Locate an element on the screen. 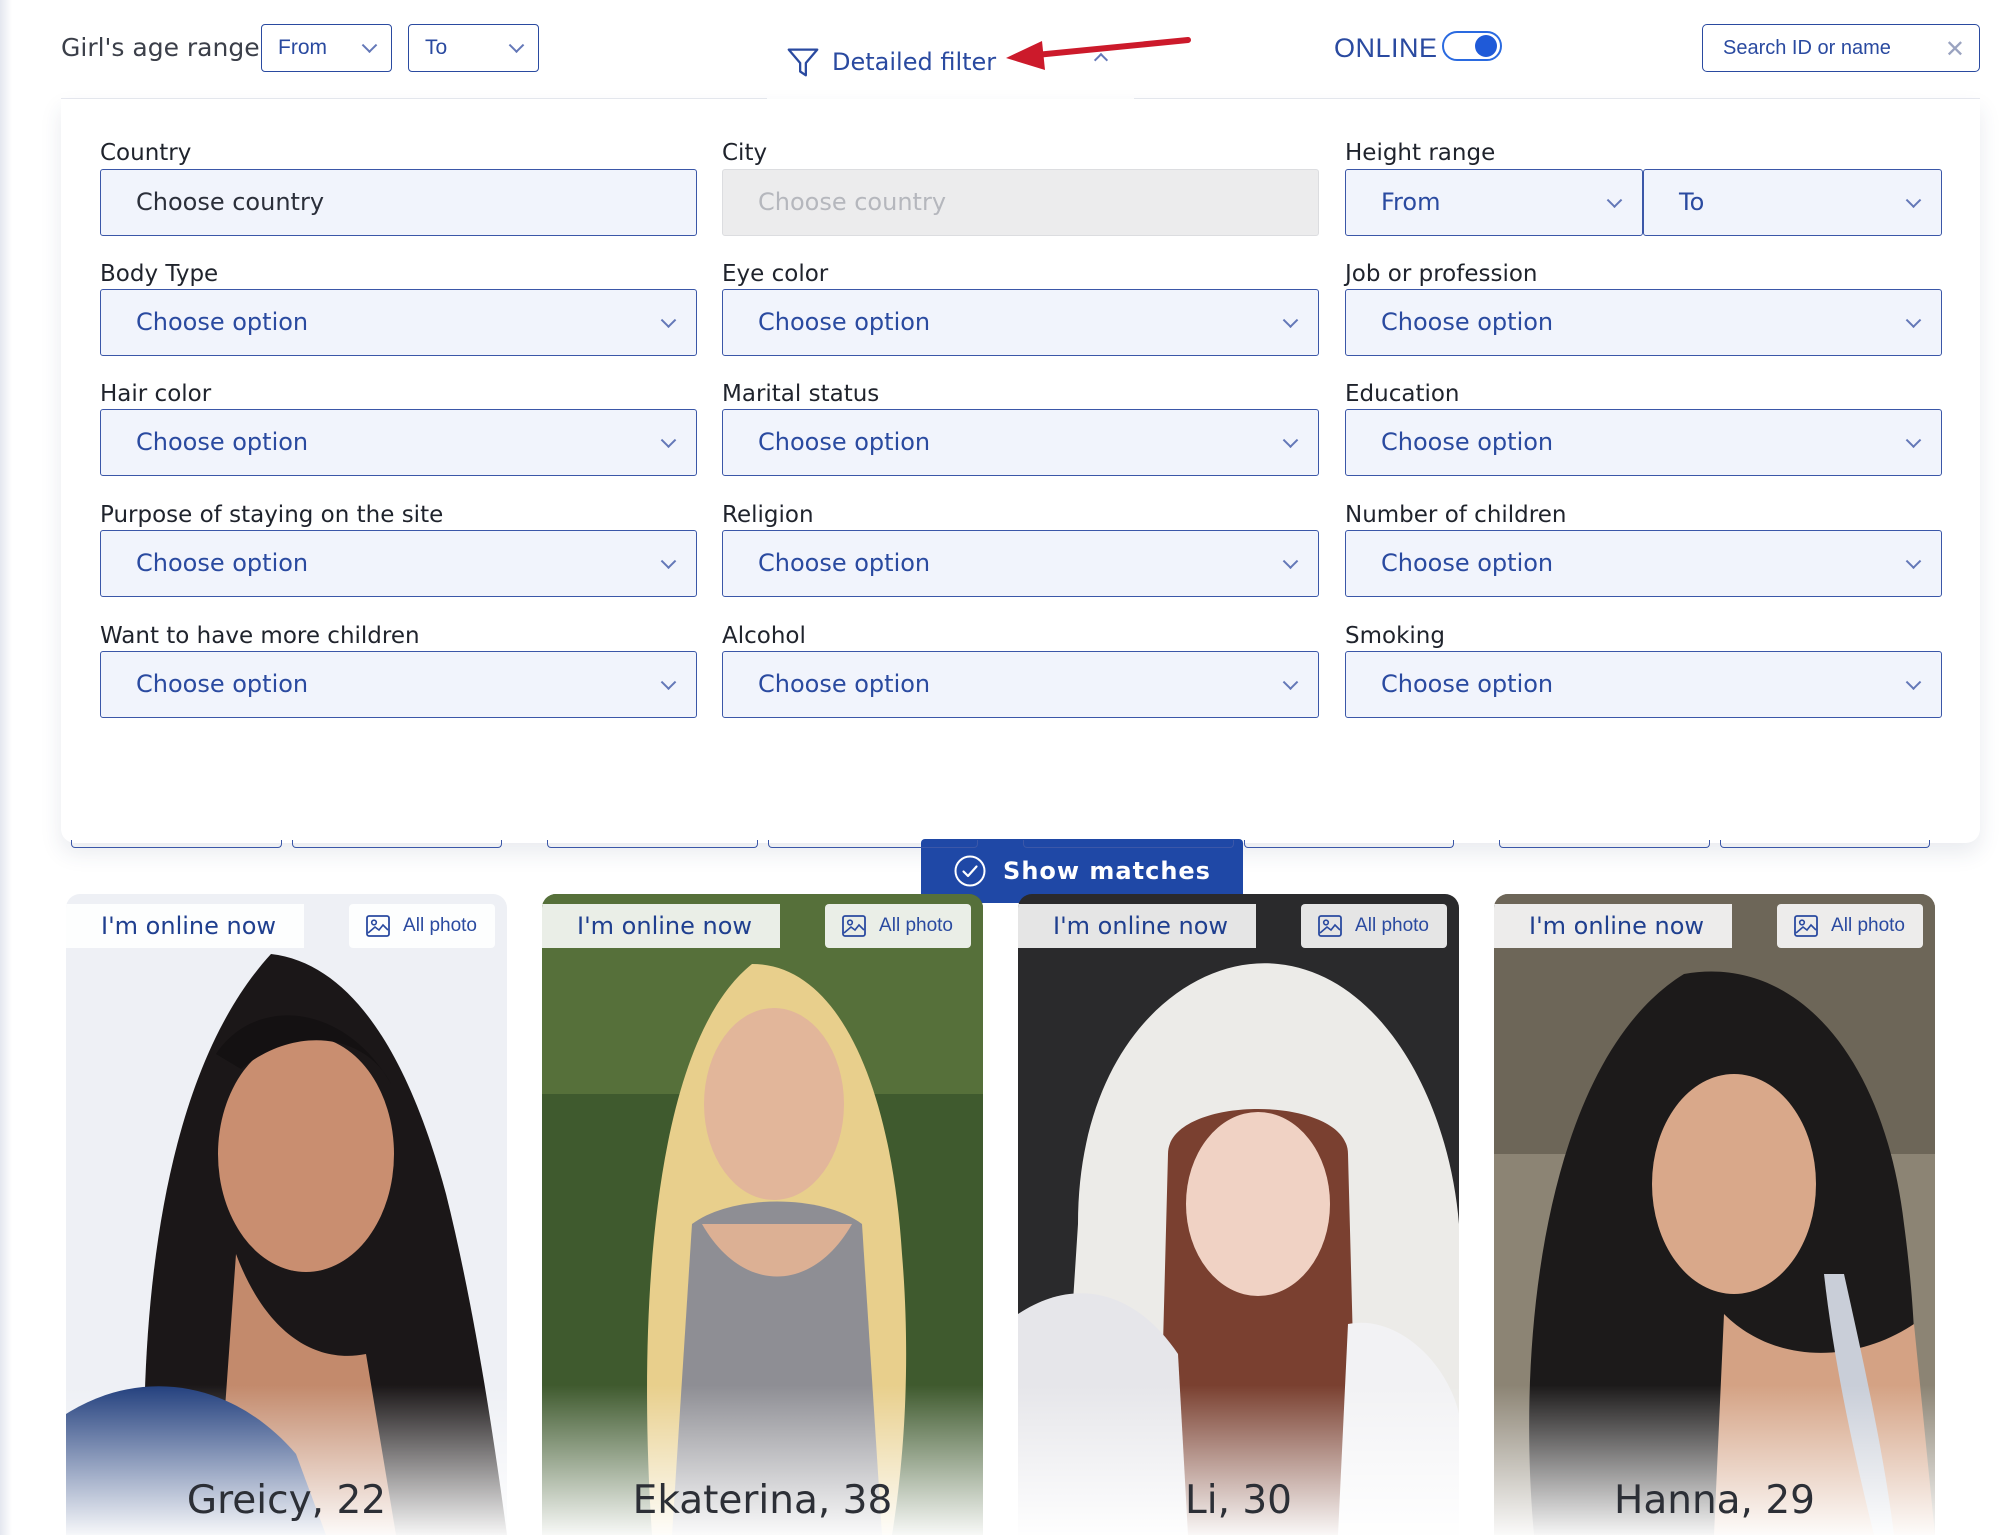  age-to-select: To is located at coordinates (473, 48).